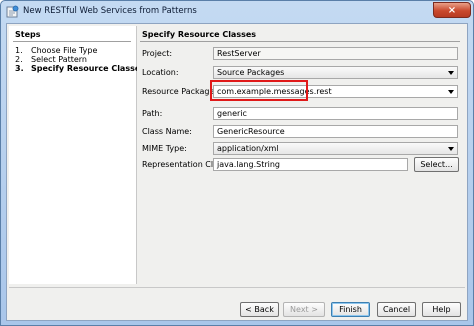  I want to click on class-name-label: Class Name:, so click(167, 131).